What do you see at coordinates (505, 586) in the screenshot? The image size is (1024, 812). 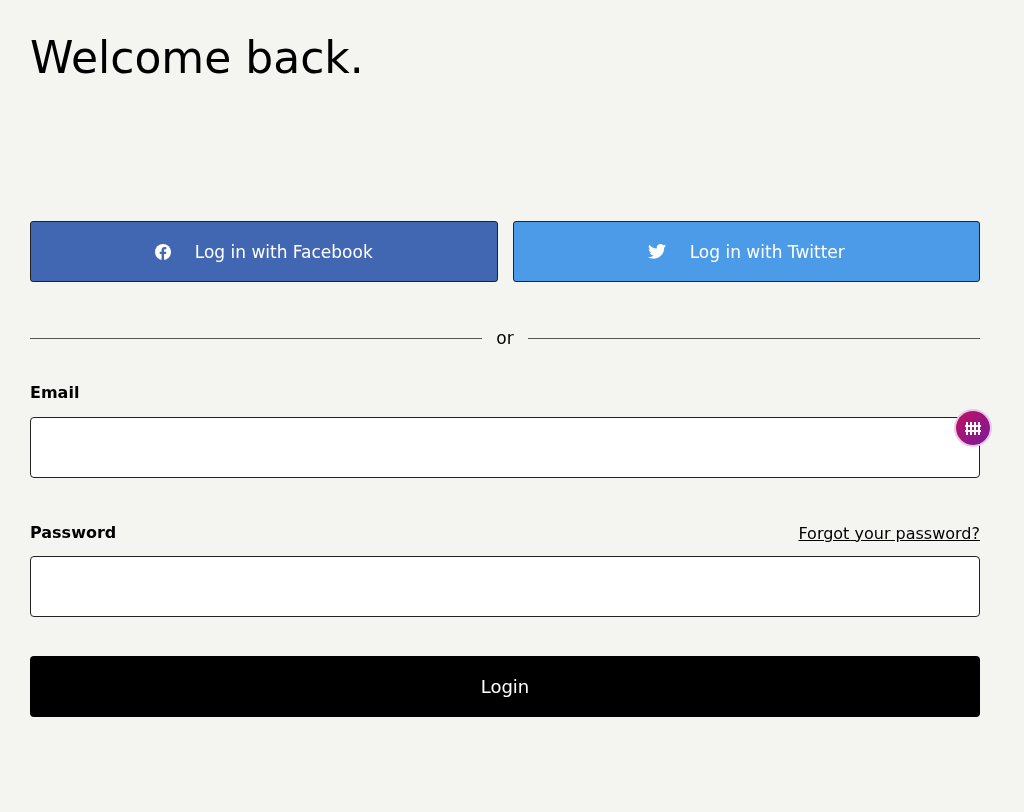 I see `password-field` at bounding box center [505, 586].